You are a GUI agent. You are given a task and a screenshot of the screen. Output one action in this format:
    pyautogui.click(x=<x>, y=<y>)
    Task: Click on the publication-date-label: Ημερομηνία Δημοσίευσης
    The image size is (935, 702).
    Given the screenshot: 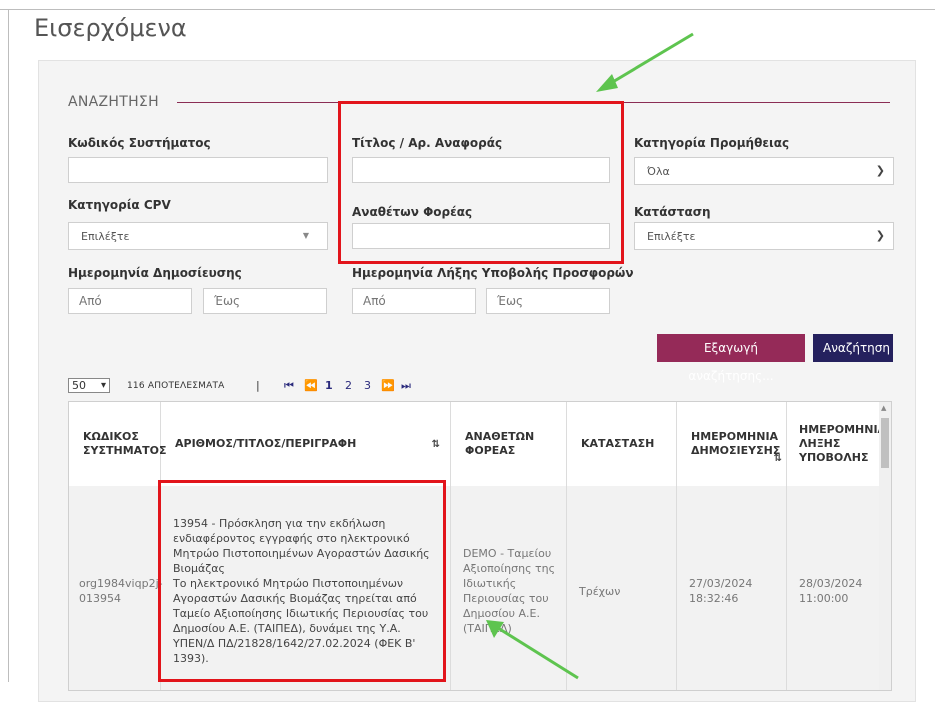 What is the action you would take?
    pyautogui.click(x=155, y=273)
    